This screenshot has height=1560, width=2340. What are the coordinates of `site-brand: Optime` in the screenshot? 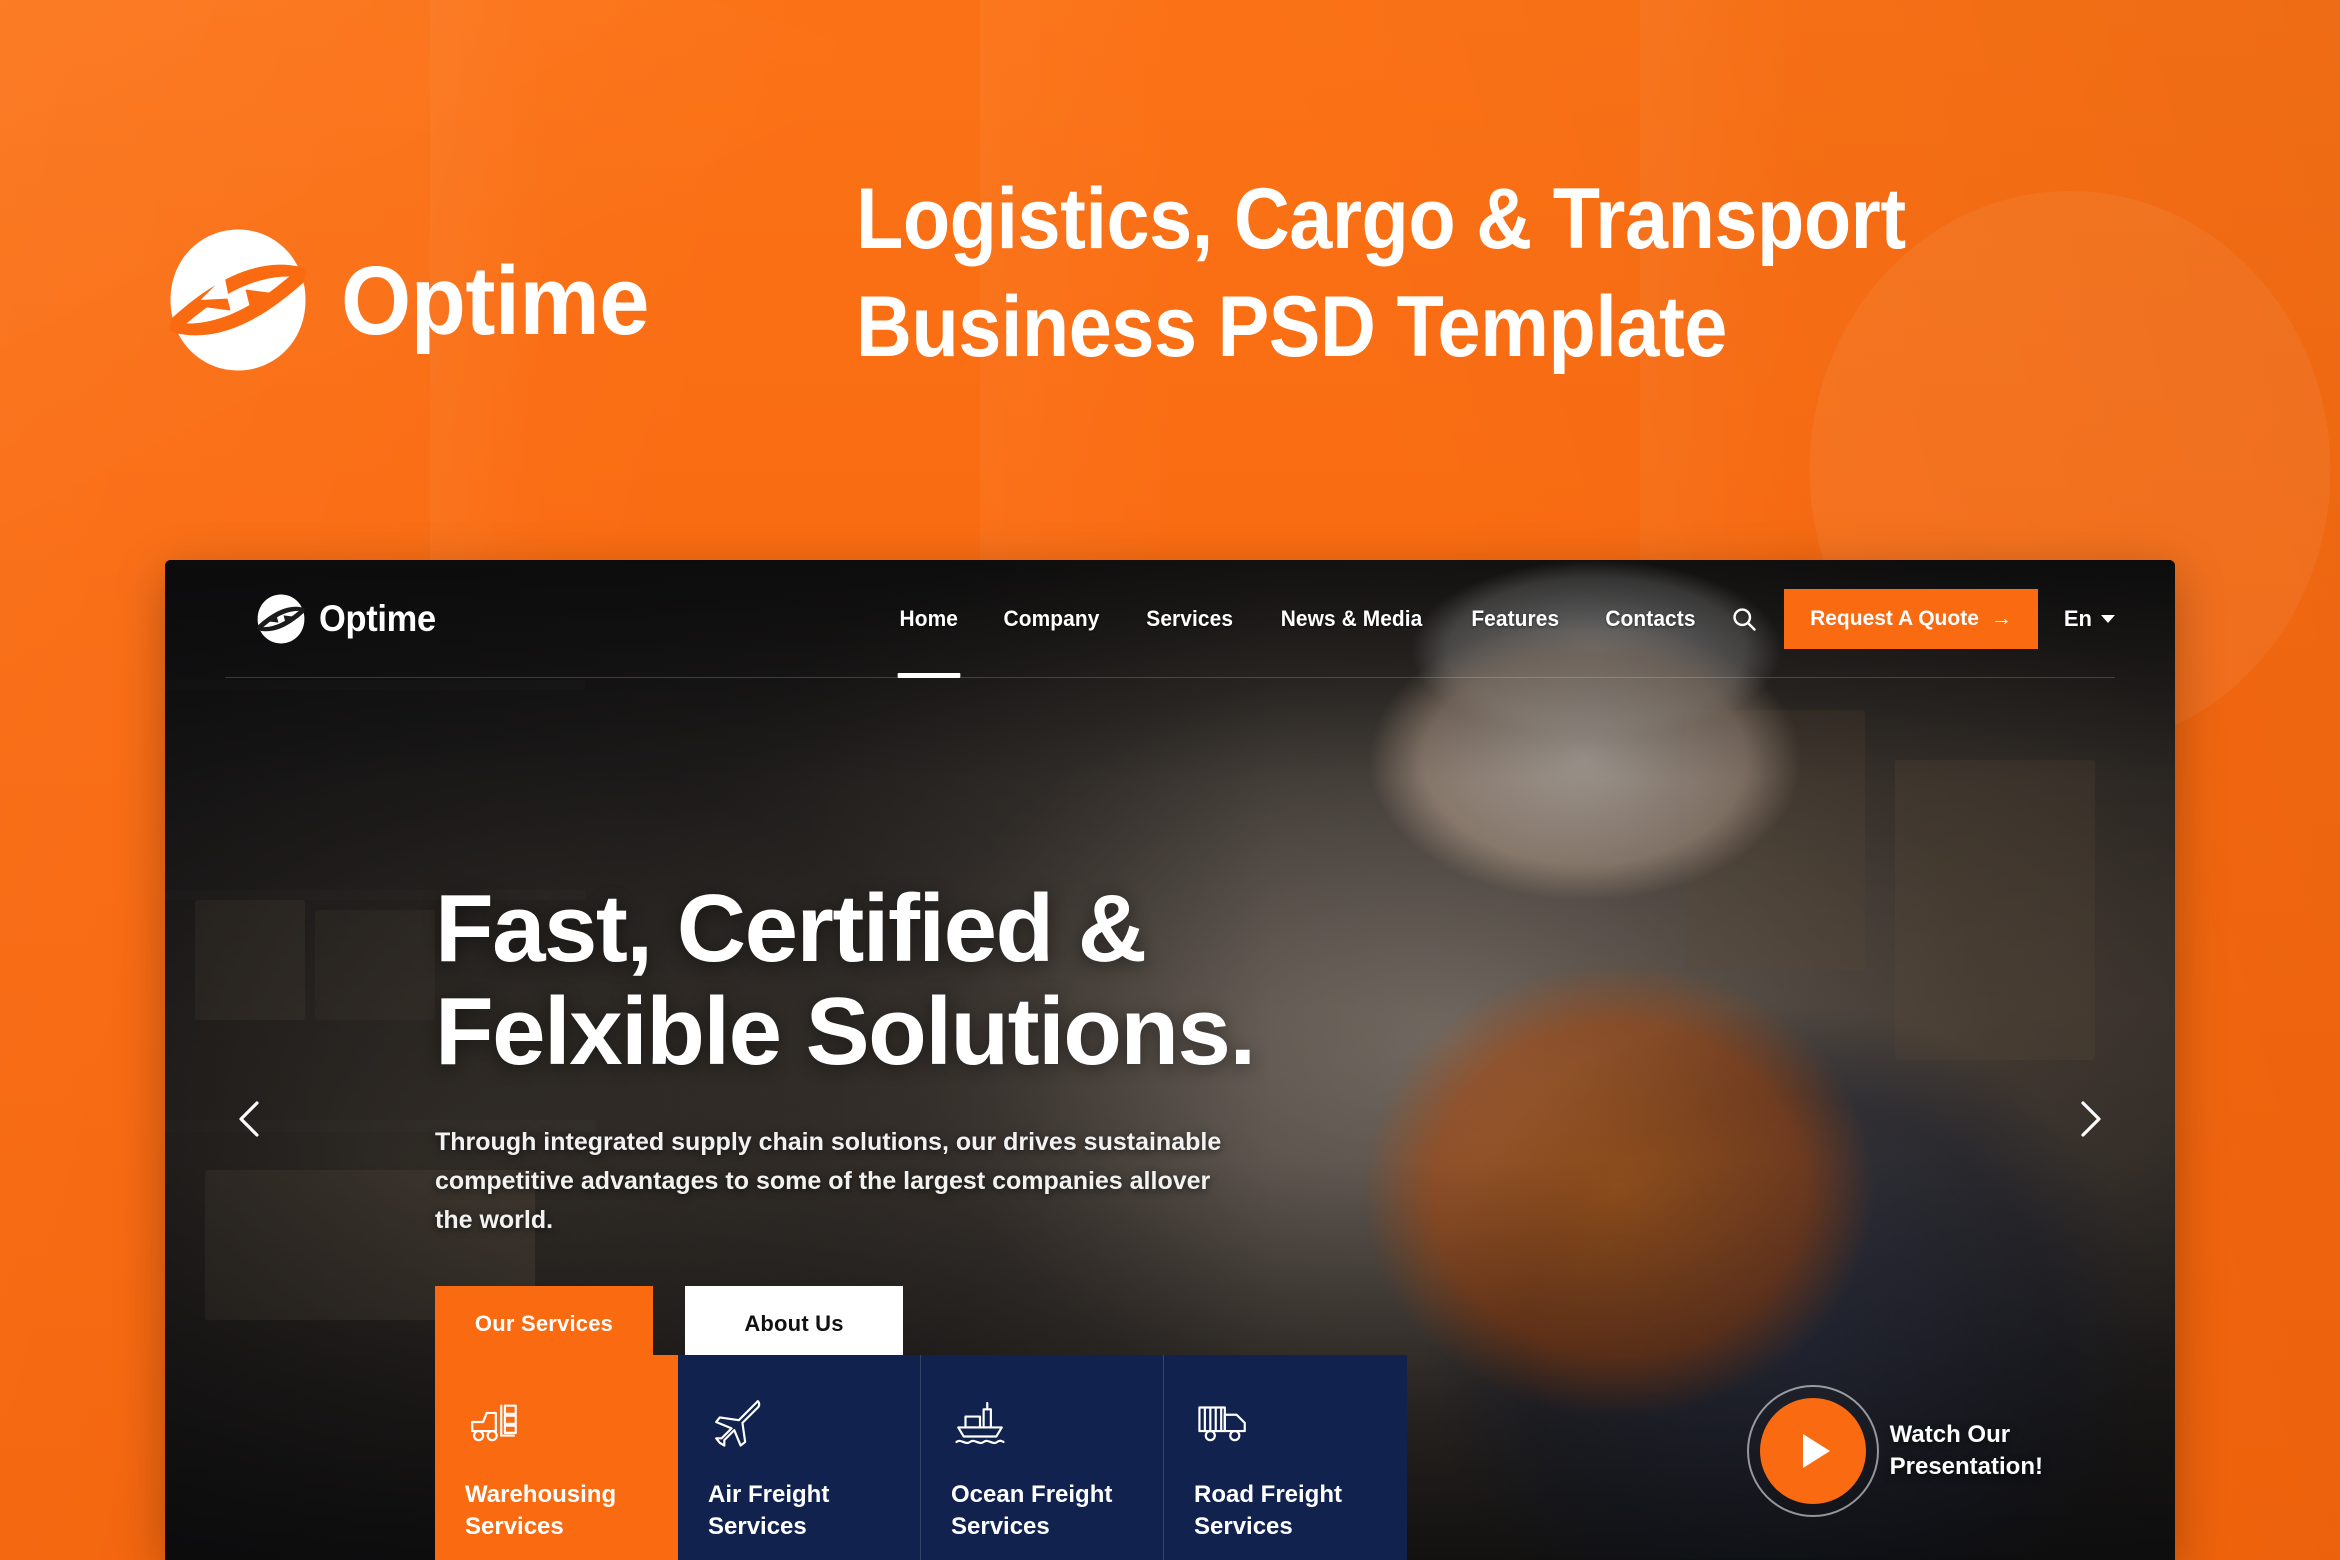 It's located at (350, 619).